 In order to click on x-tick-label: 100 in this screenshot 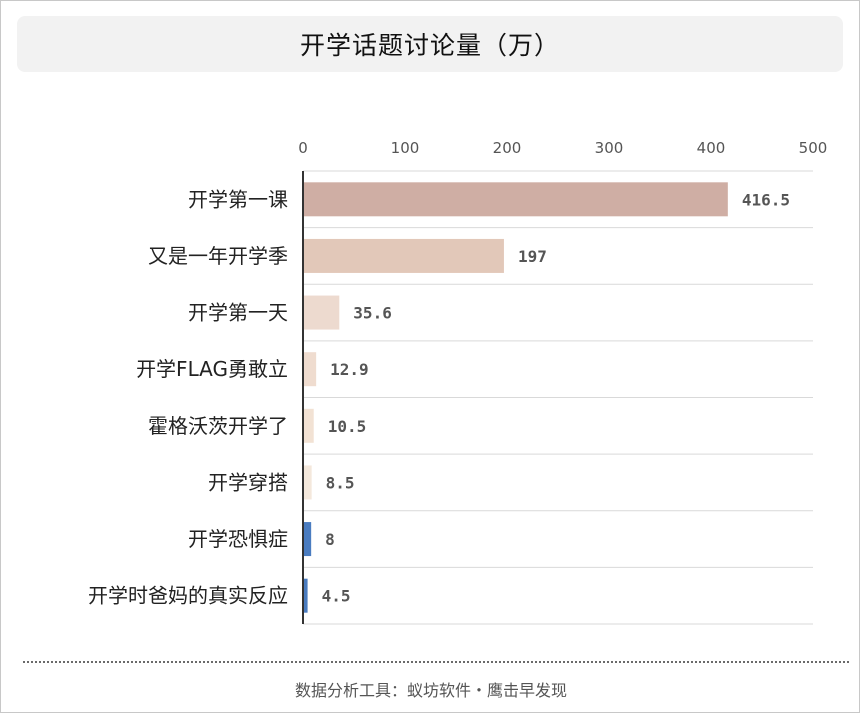, I will do `click(405, 148)`.